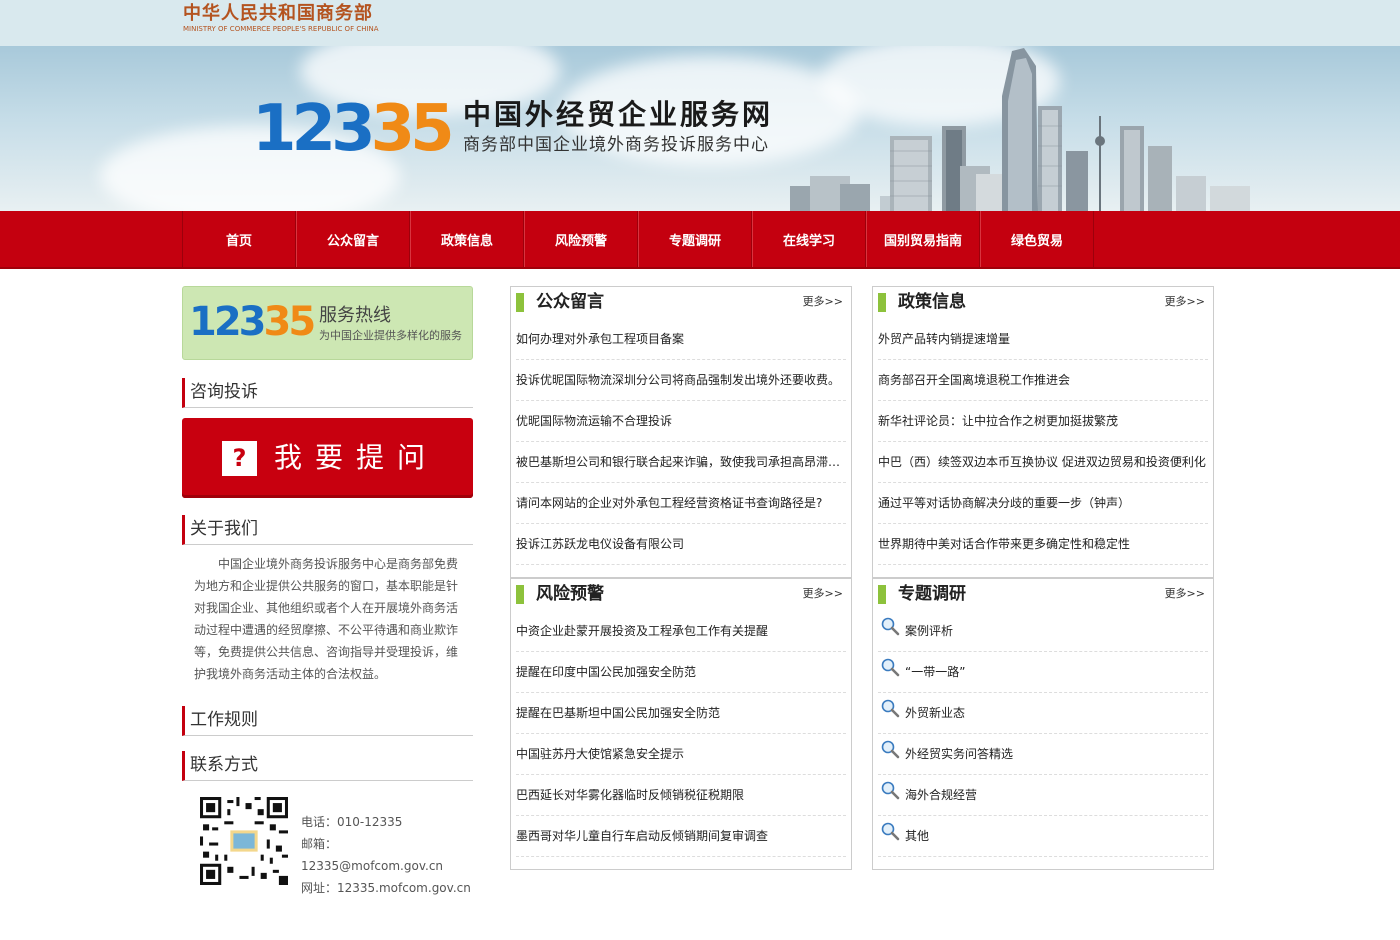  Describe the element at coordinates (386, 866) in the screenshot. I see `contact-email: 12335@mofcom.gov.cn` at that location.